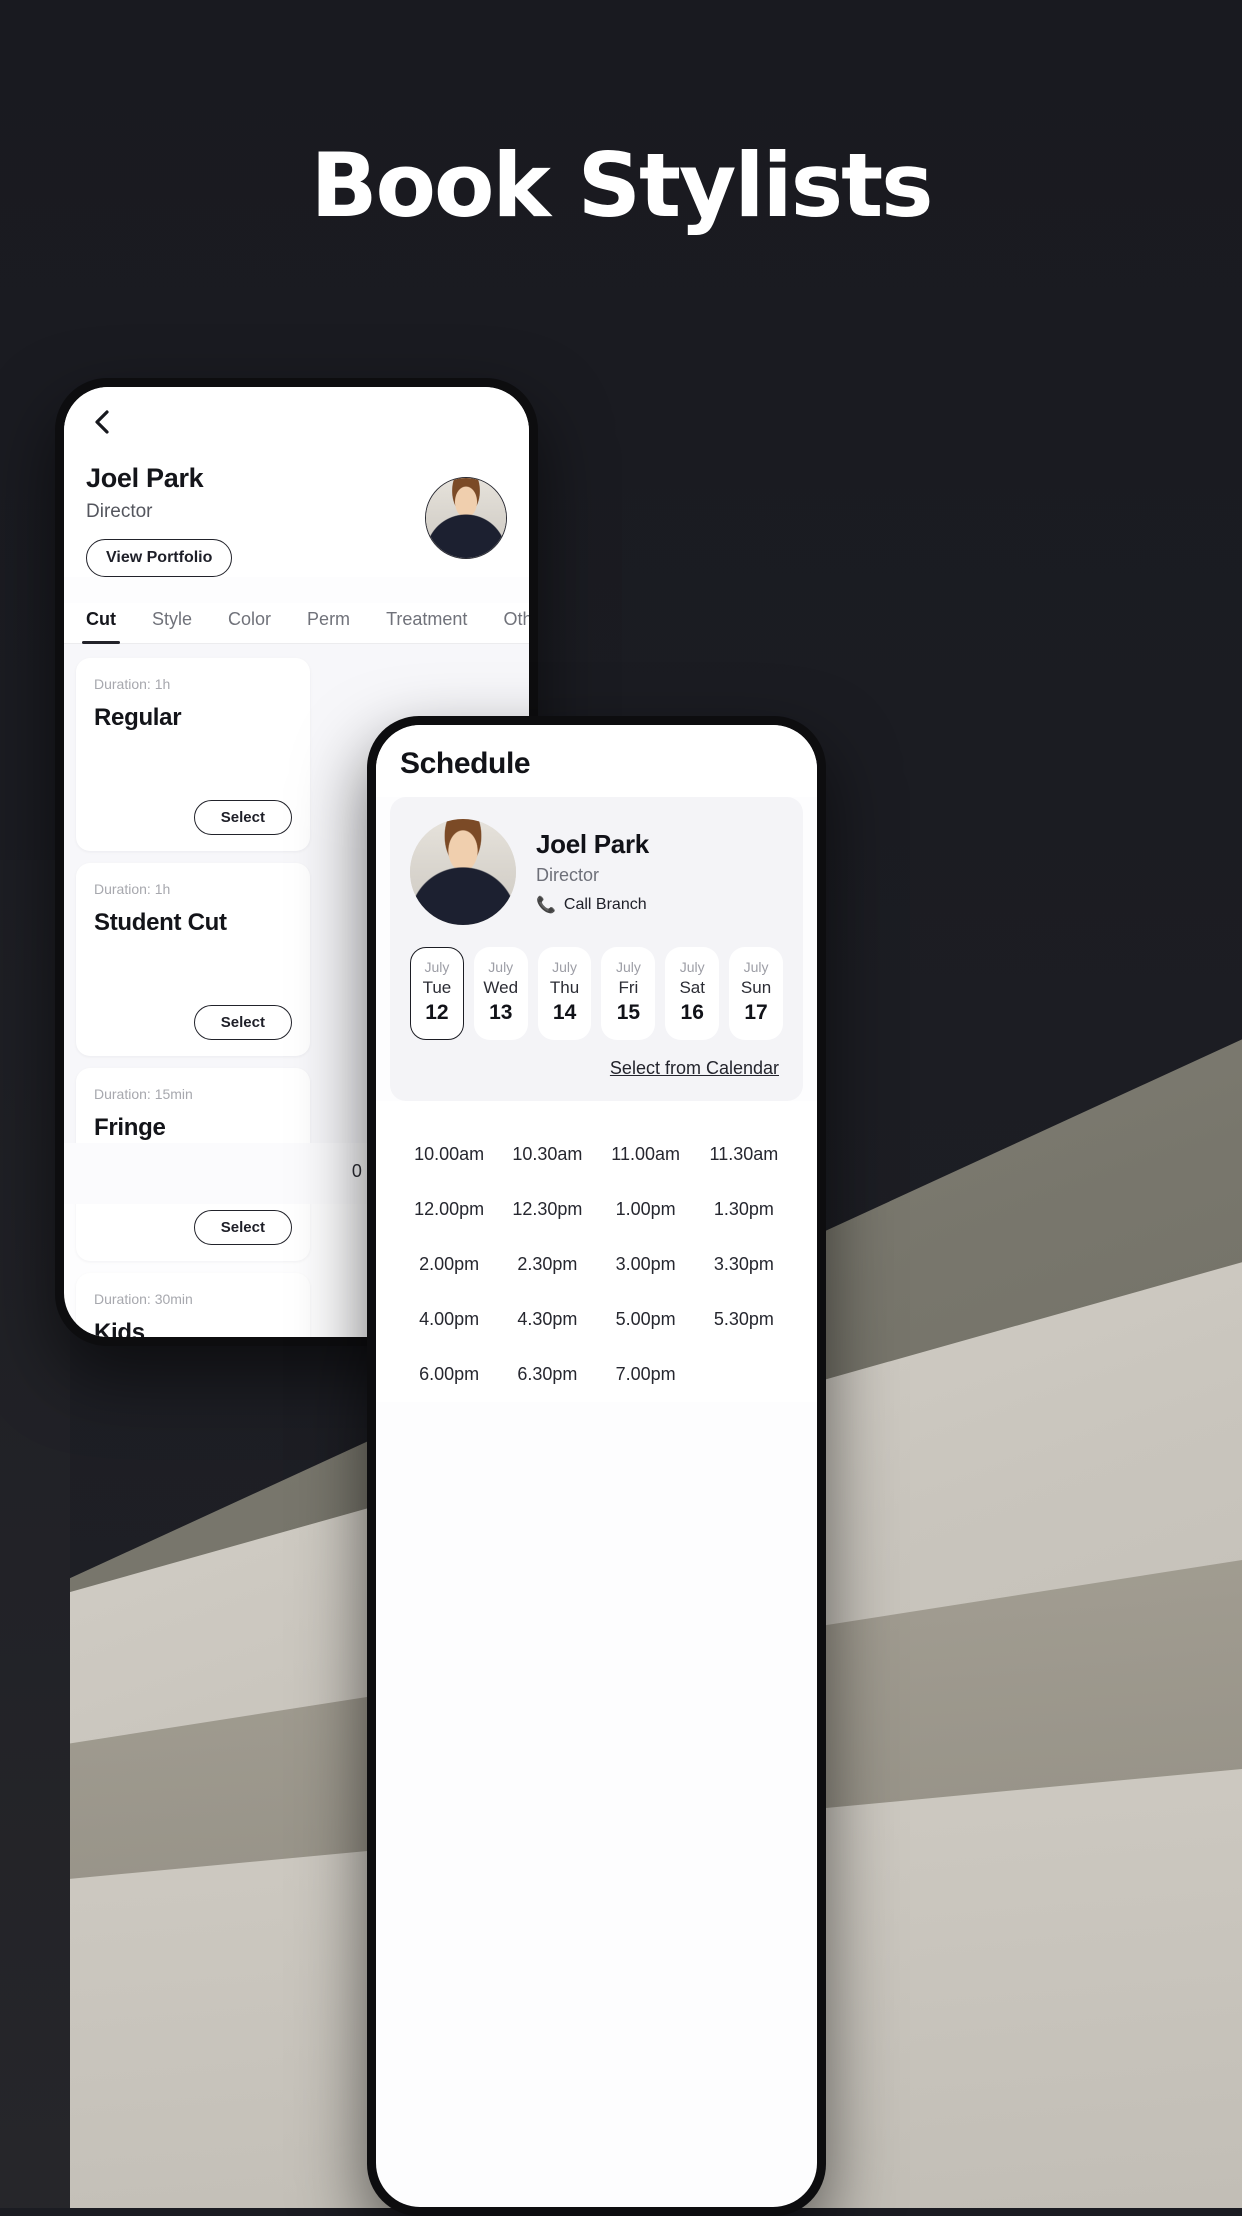 The image size is (1242, 2216). I want to click on schedule-stylist-info: Joel Park Director 📞 Call Branch, so click(592, 872).